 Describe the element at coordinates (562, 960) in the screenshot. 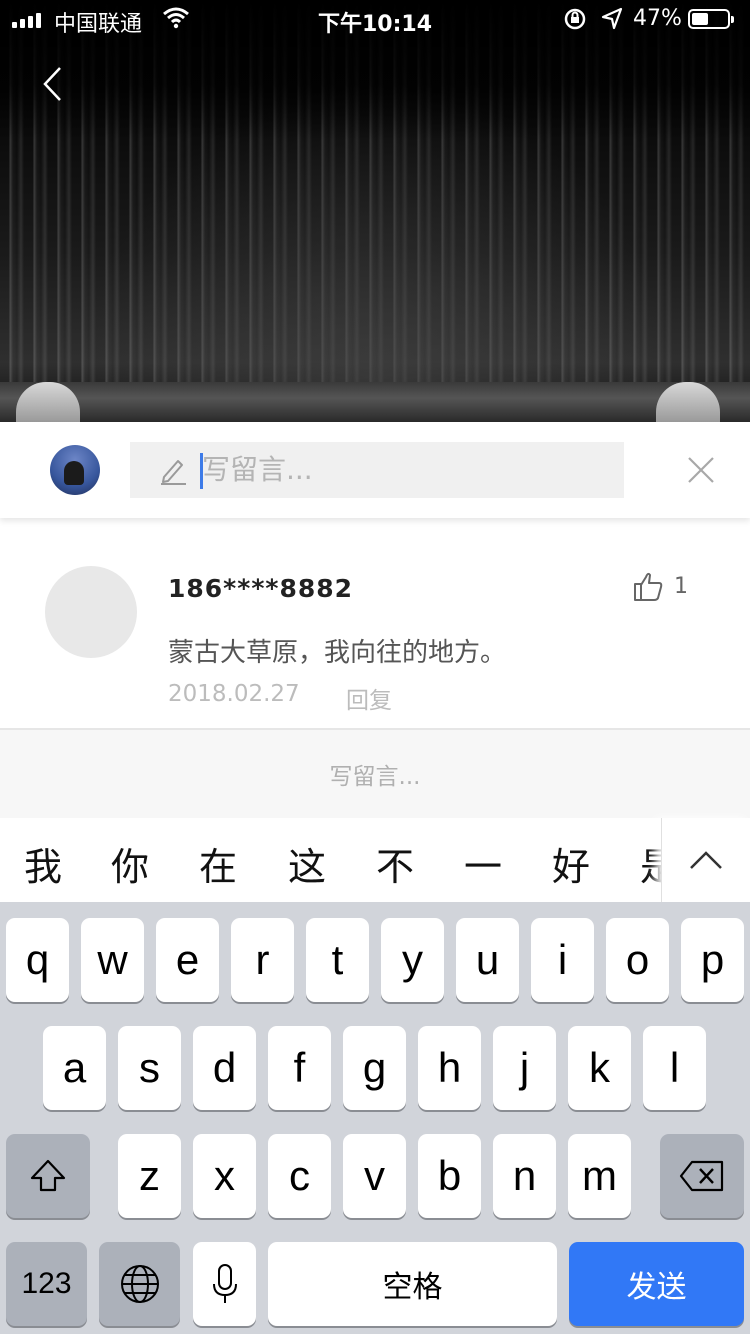

I see `key-i: i` at that location.